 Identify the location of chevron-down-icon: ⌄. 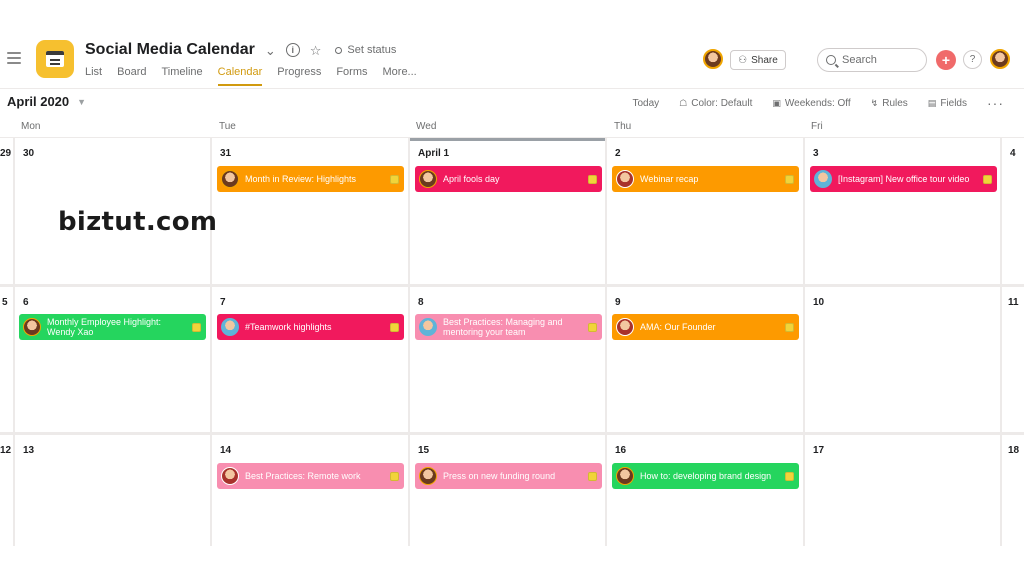
(270, 50).